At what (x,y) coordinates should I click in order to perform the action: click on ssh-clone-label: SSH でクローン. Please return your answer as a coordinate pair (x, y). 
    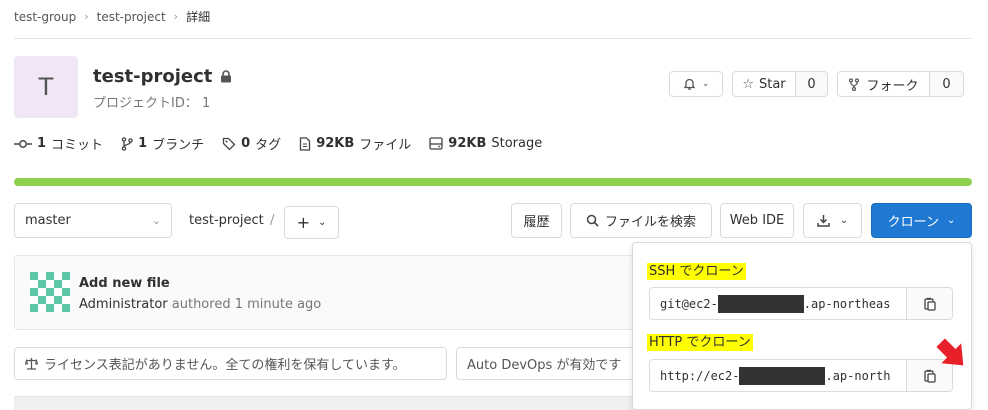
    Looking at the image, I should click on (696, 271).